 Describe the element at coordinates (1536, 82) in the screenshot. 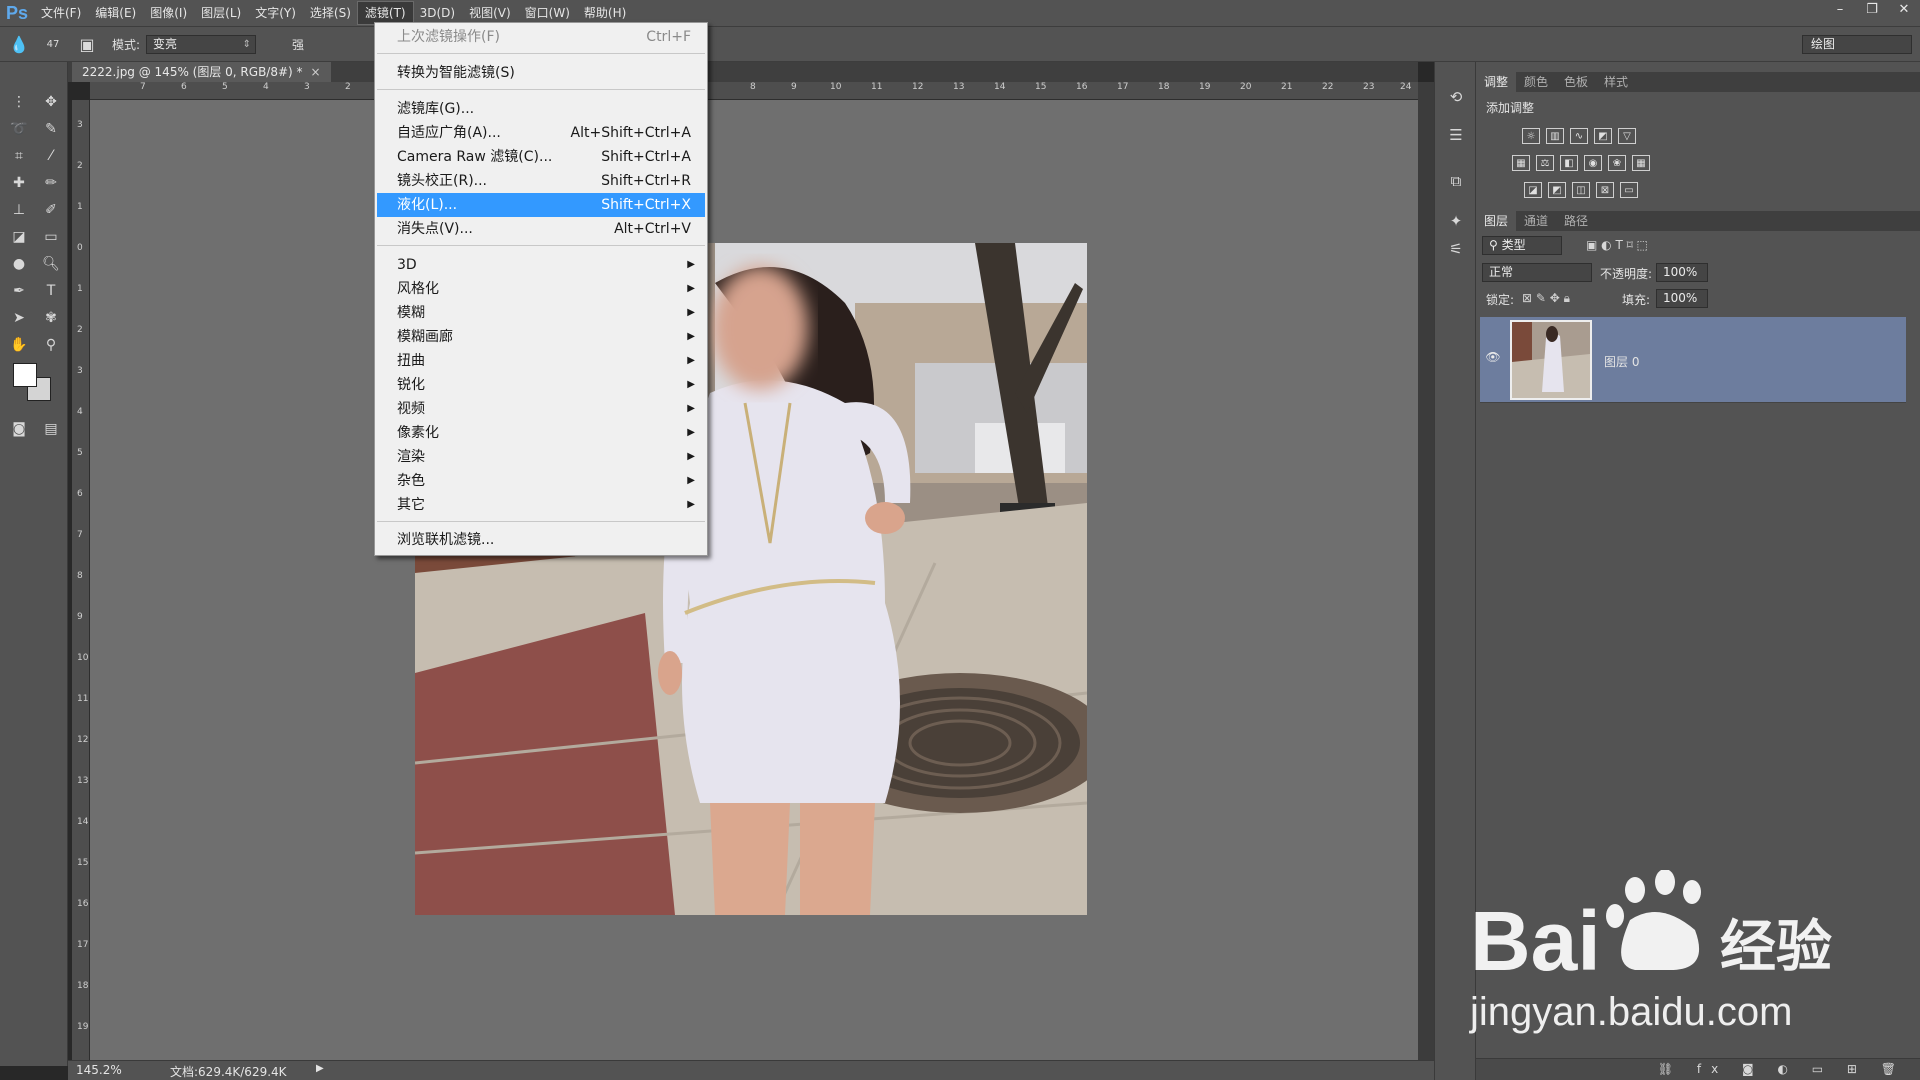

I see `tab-color: 颜色` at that location.